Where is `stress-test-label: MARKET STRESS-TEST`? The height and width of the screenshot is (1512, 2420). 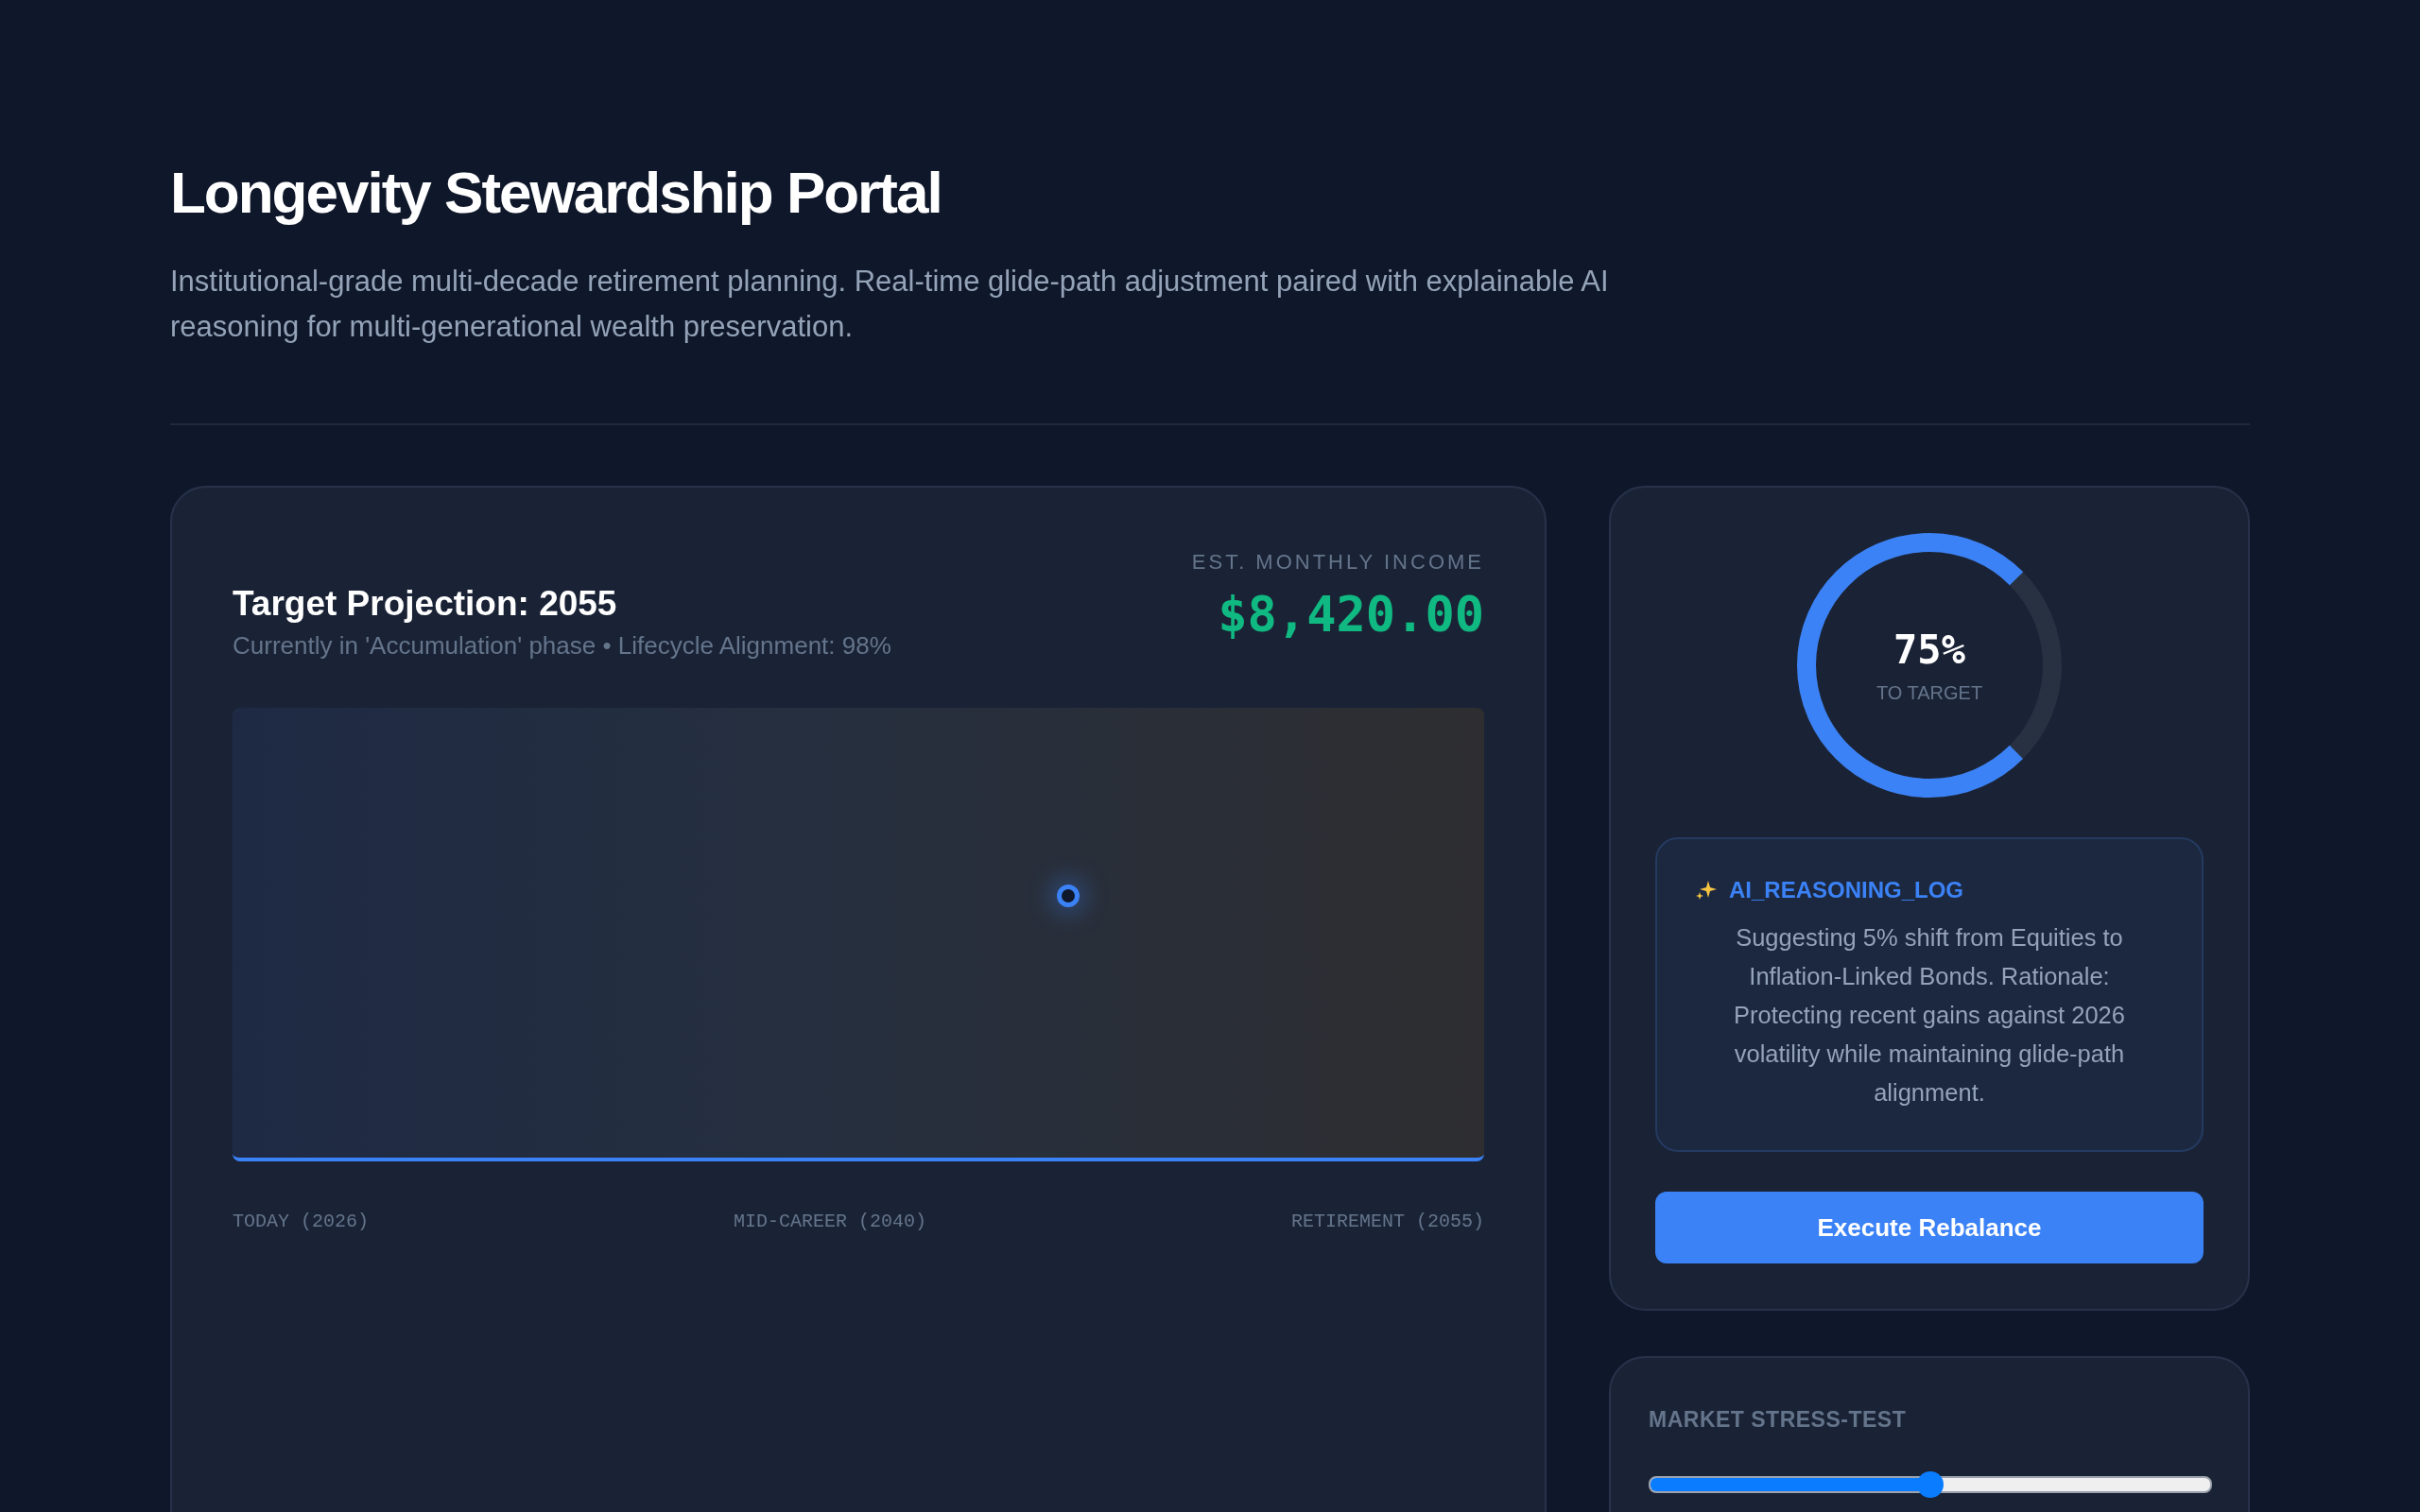 stress-test-label: MARKET STRESS-TEST is located at coordinates (1779, 1420).